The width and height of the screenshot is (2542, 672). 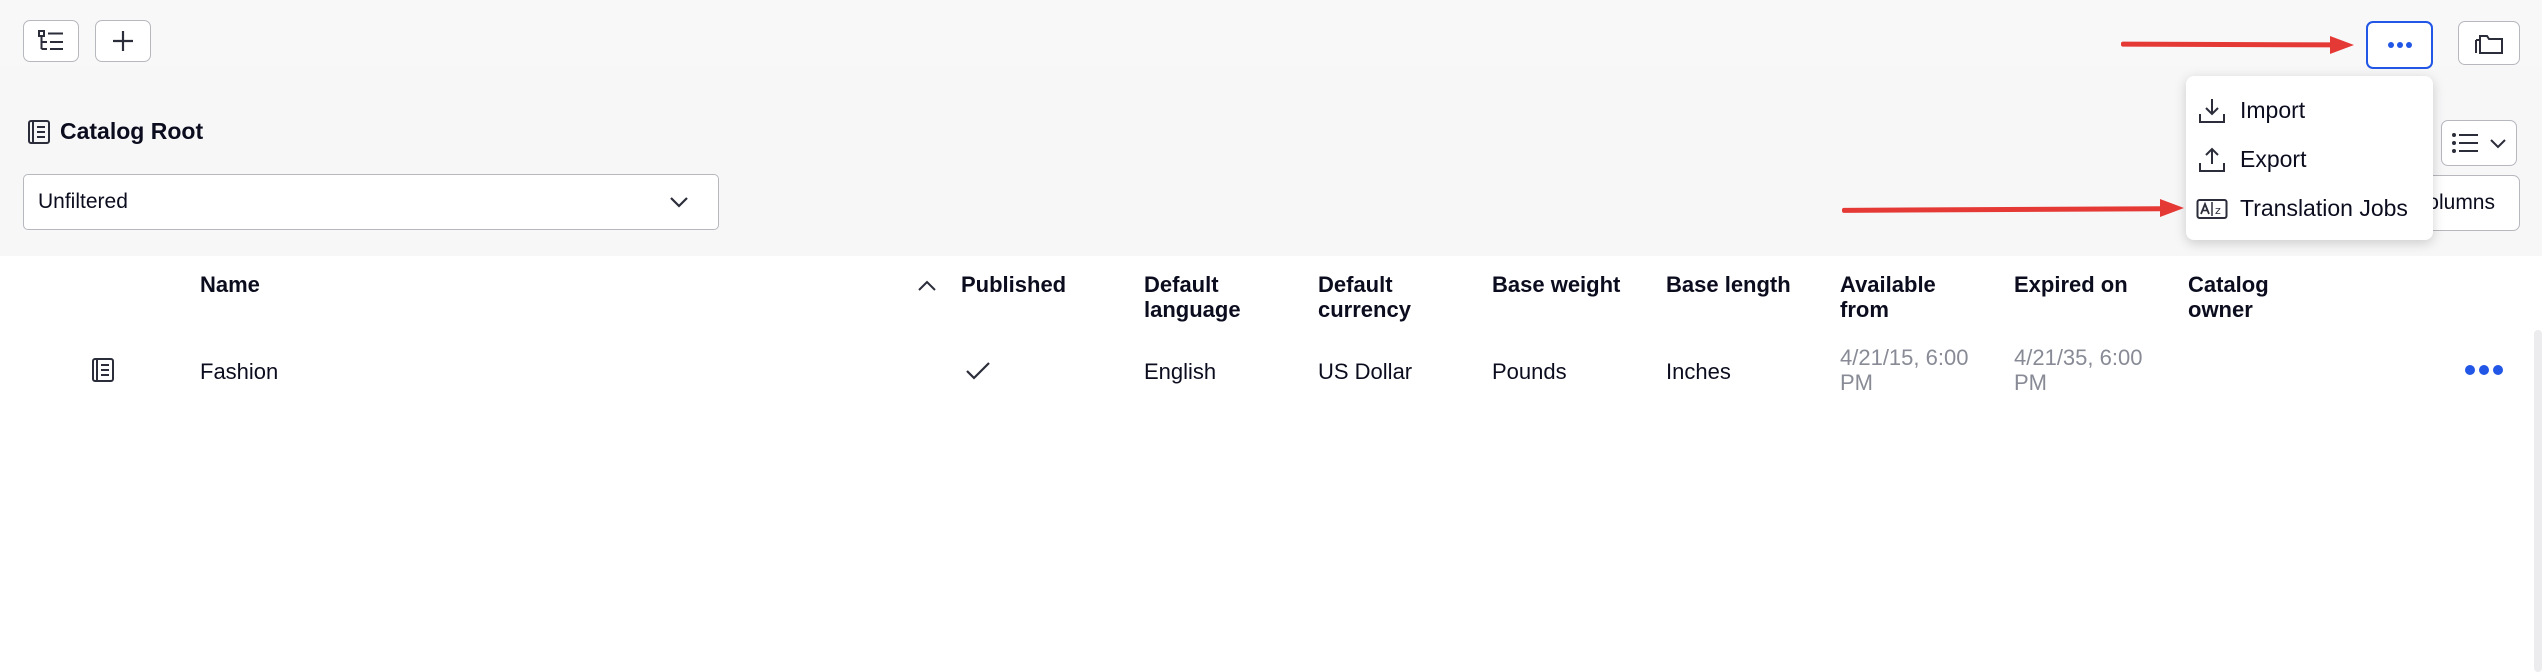 I want to click on column-header-expired-on: Expired on, so click(x=2071, y=284).